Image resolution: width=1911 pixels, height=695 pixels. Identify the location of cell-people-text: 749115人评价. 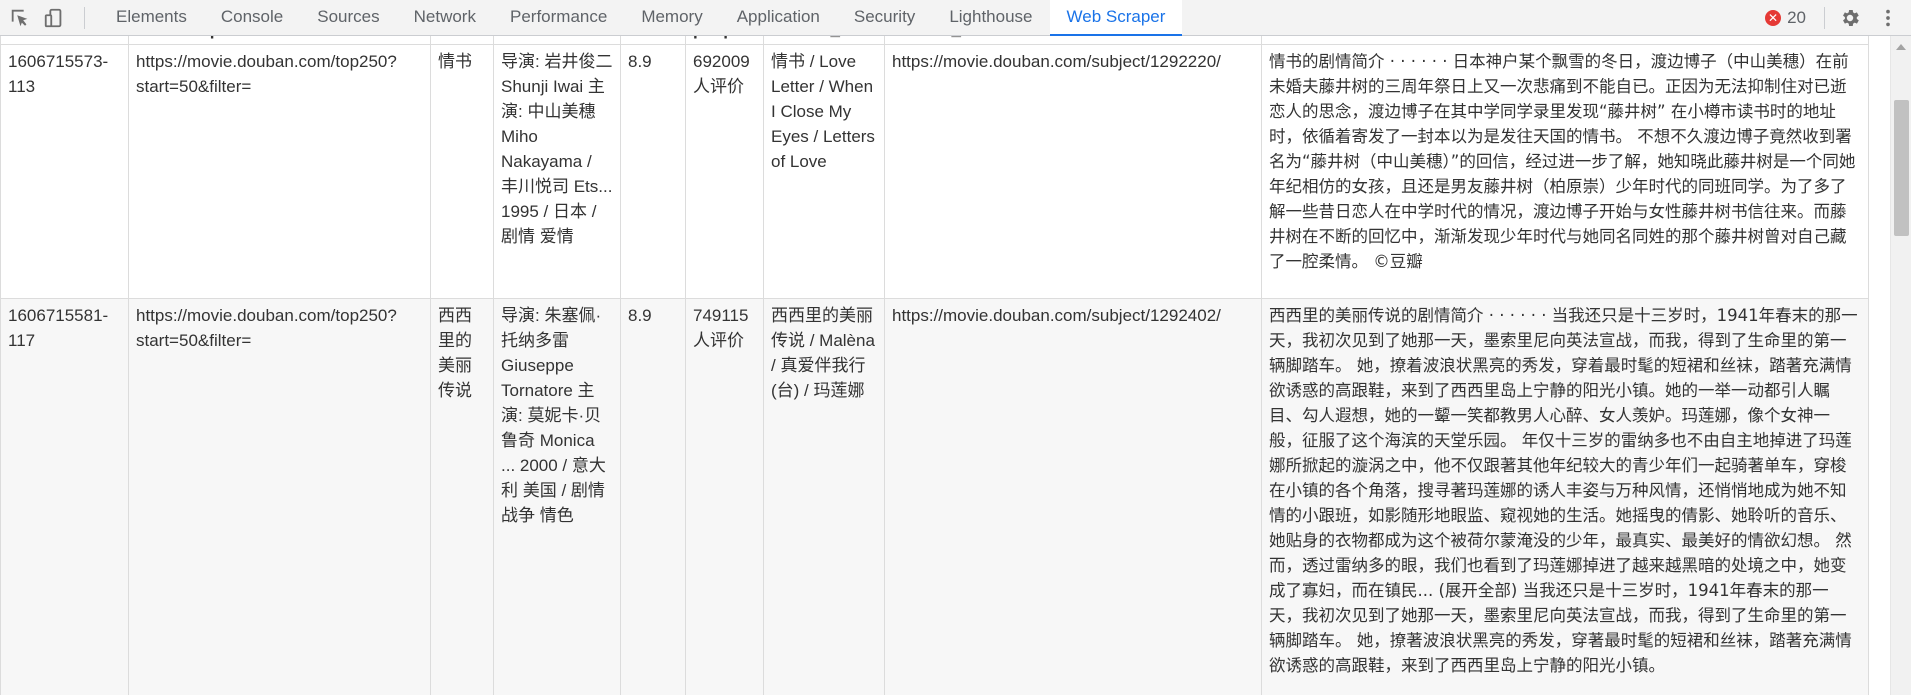
(721, 328).